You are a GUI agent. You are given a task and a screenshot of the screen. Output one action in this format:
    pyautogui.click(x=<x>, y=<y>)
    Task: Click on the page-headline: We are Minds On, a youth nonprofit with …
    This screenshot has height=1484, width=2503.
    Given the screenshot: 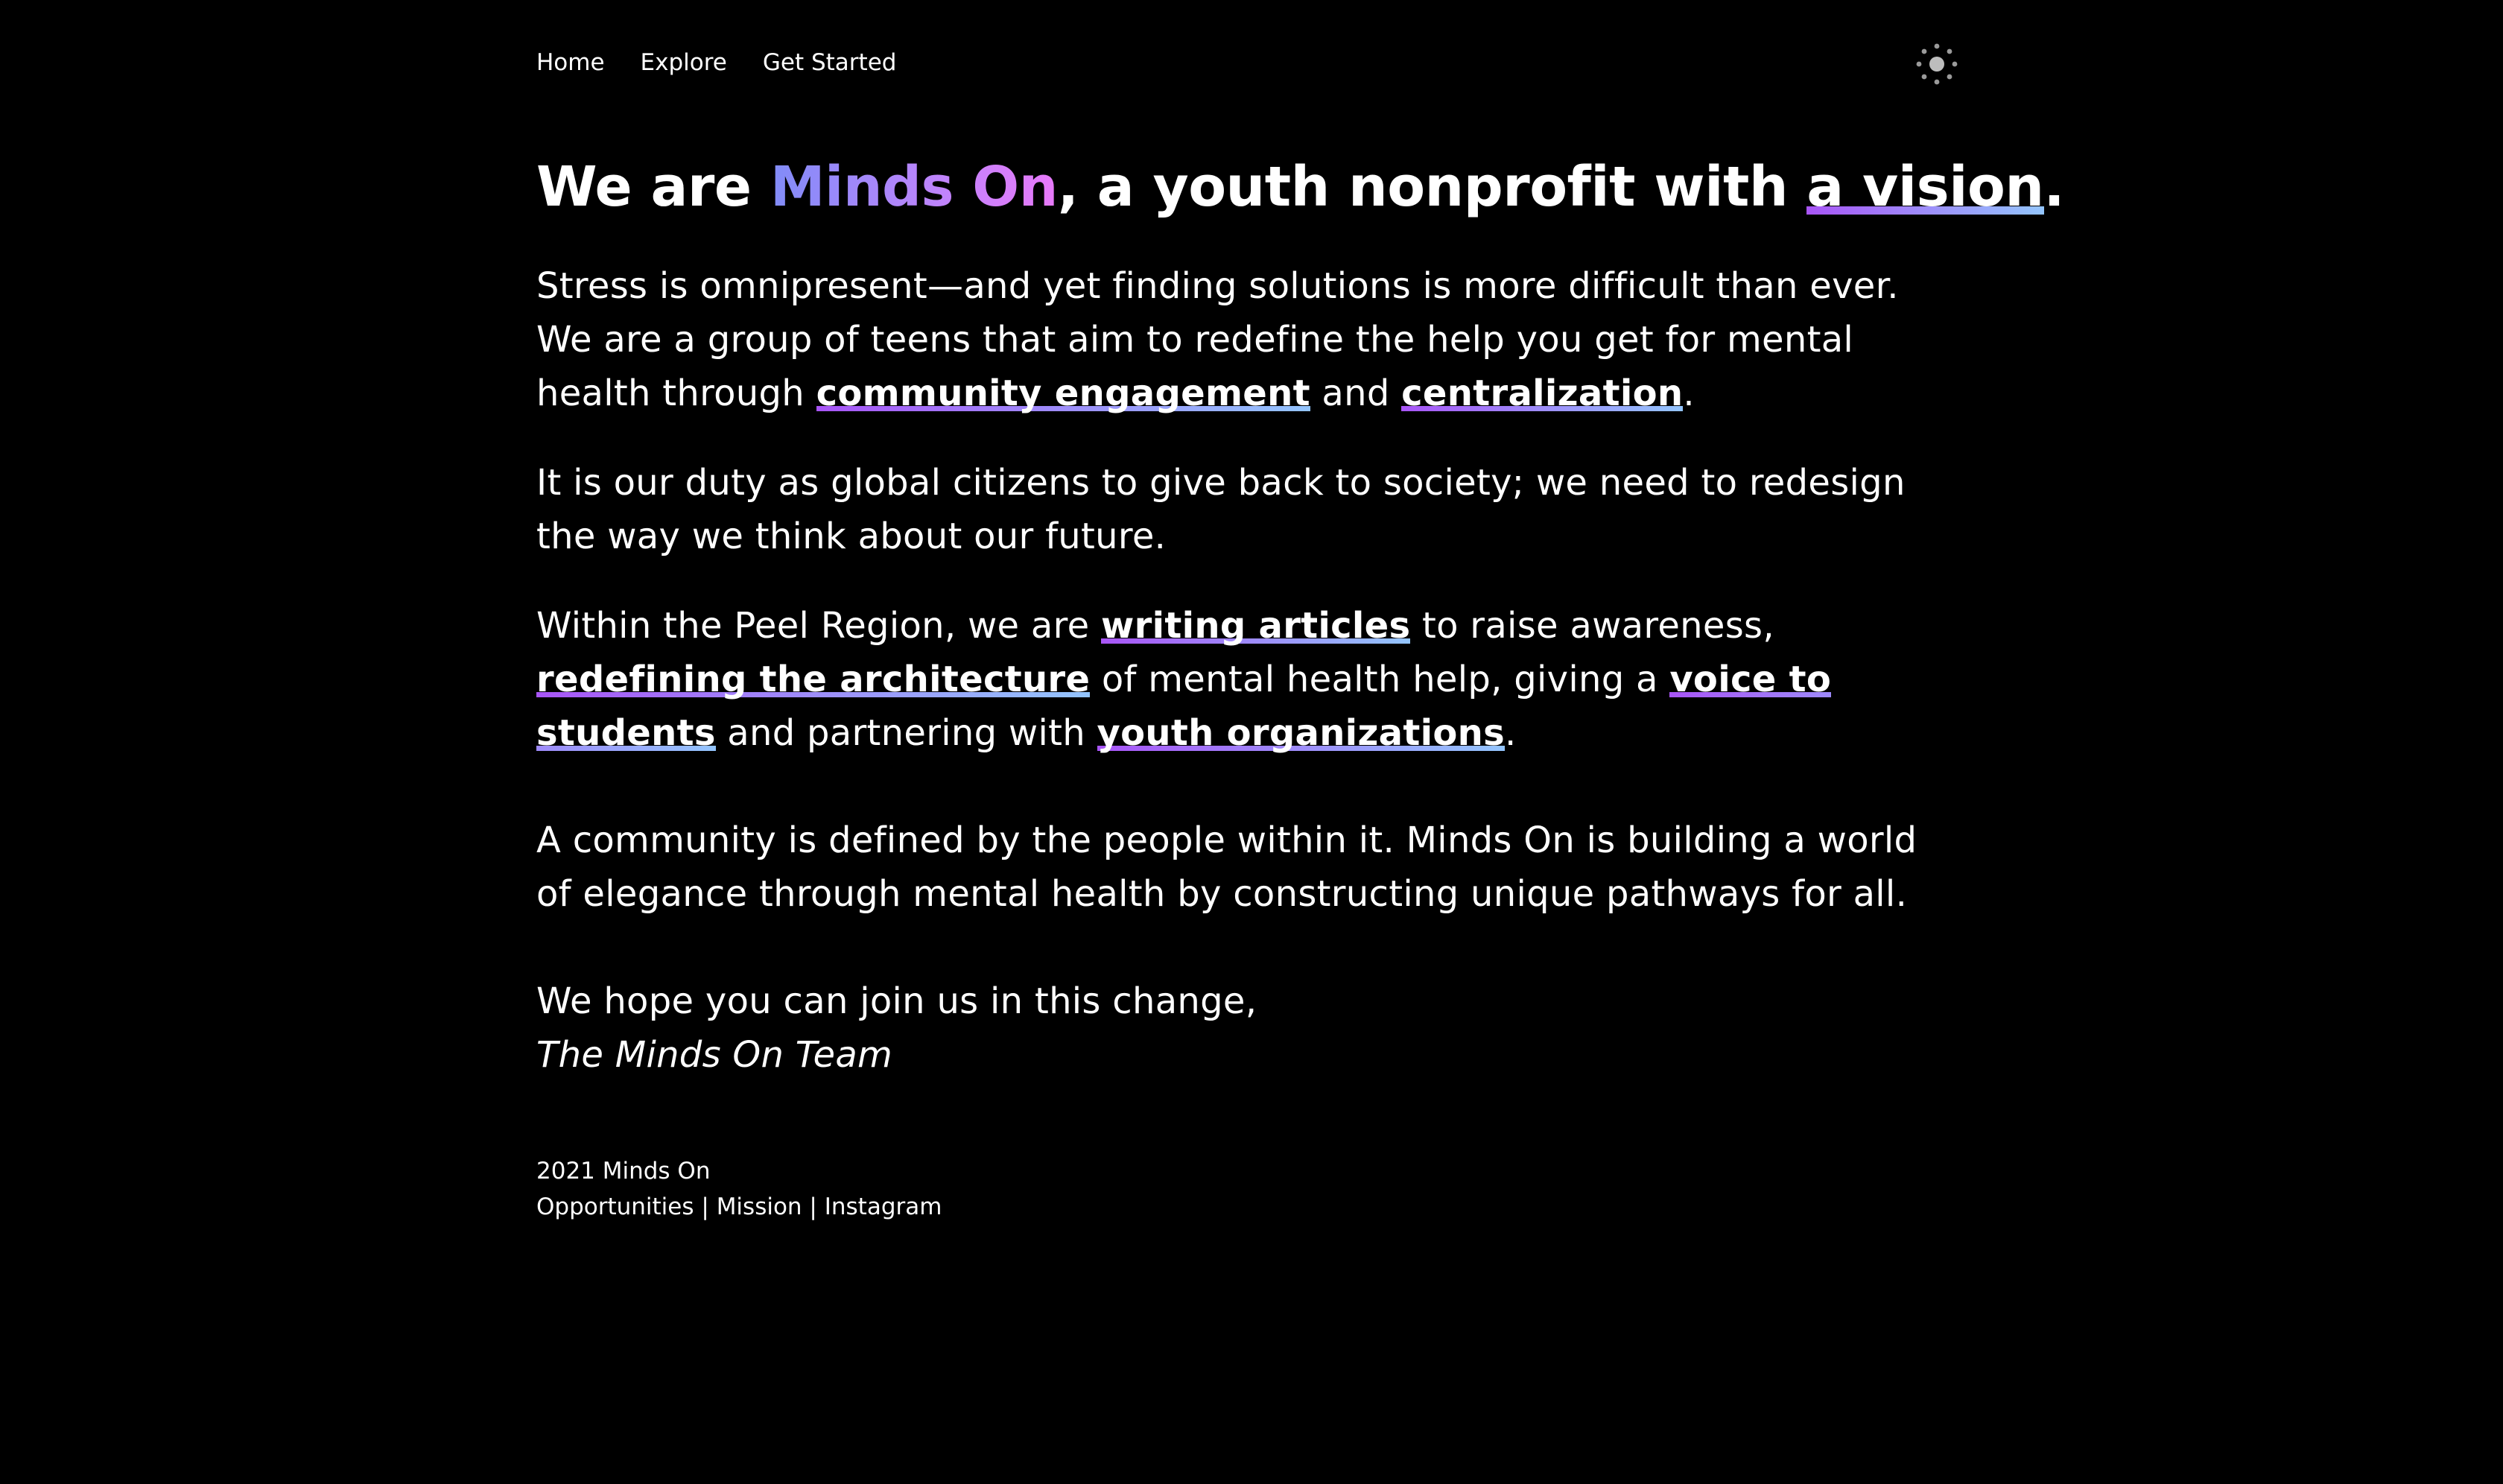 What is the action you would take?
    pyautogui.click(x=1301, y=187)
    